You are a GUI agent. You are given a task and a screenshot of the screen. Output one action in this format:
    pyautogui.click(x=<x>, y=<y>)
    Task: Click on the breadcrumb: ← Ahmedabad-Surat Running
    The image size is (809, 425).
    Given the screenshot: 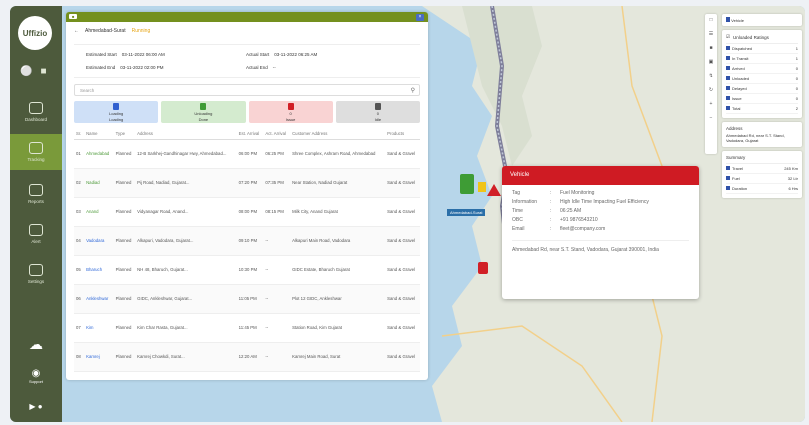 What is the action you would take?
    pyautogui.click(x=247, y=31)
    